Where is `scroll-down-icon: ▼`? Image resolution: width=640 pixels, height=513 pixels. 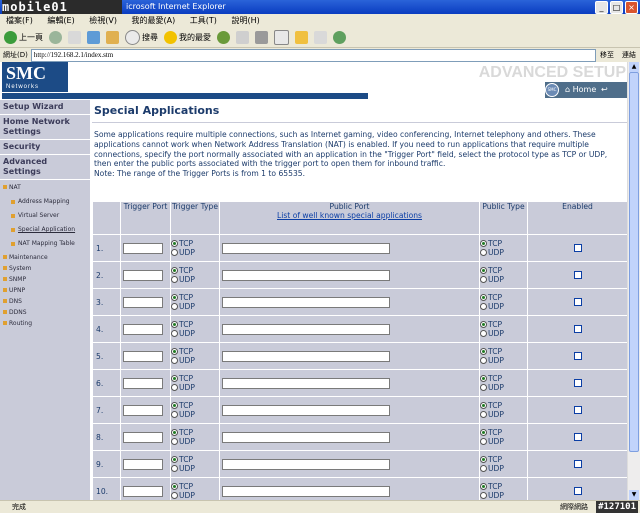
scroll-down-icon: ▼ is located at coordinates (634, 495).